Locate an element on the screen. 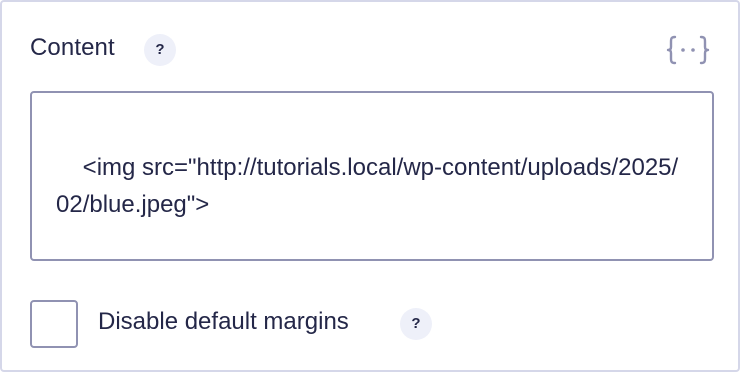  content-help-icon: ? is located at coordinates (160, 50).